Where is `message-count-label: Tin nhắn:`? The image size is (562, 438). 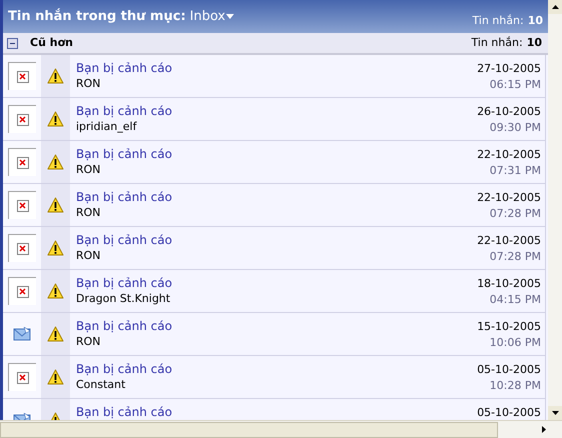
message-count-label: Tin nhắn: is located at coordinates (498, 21).